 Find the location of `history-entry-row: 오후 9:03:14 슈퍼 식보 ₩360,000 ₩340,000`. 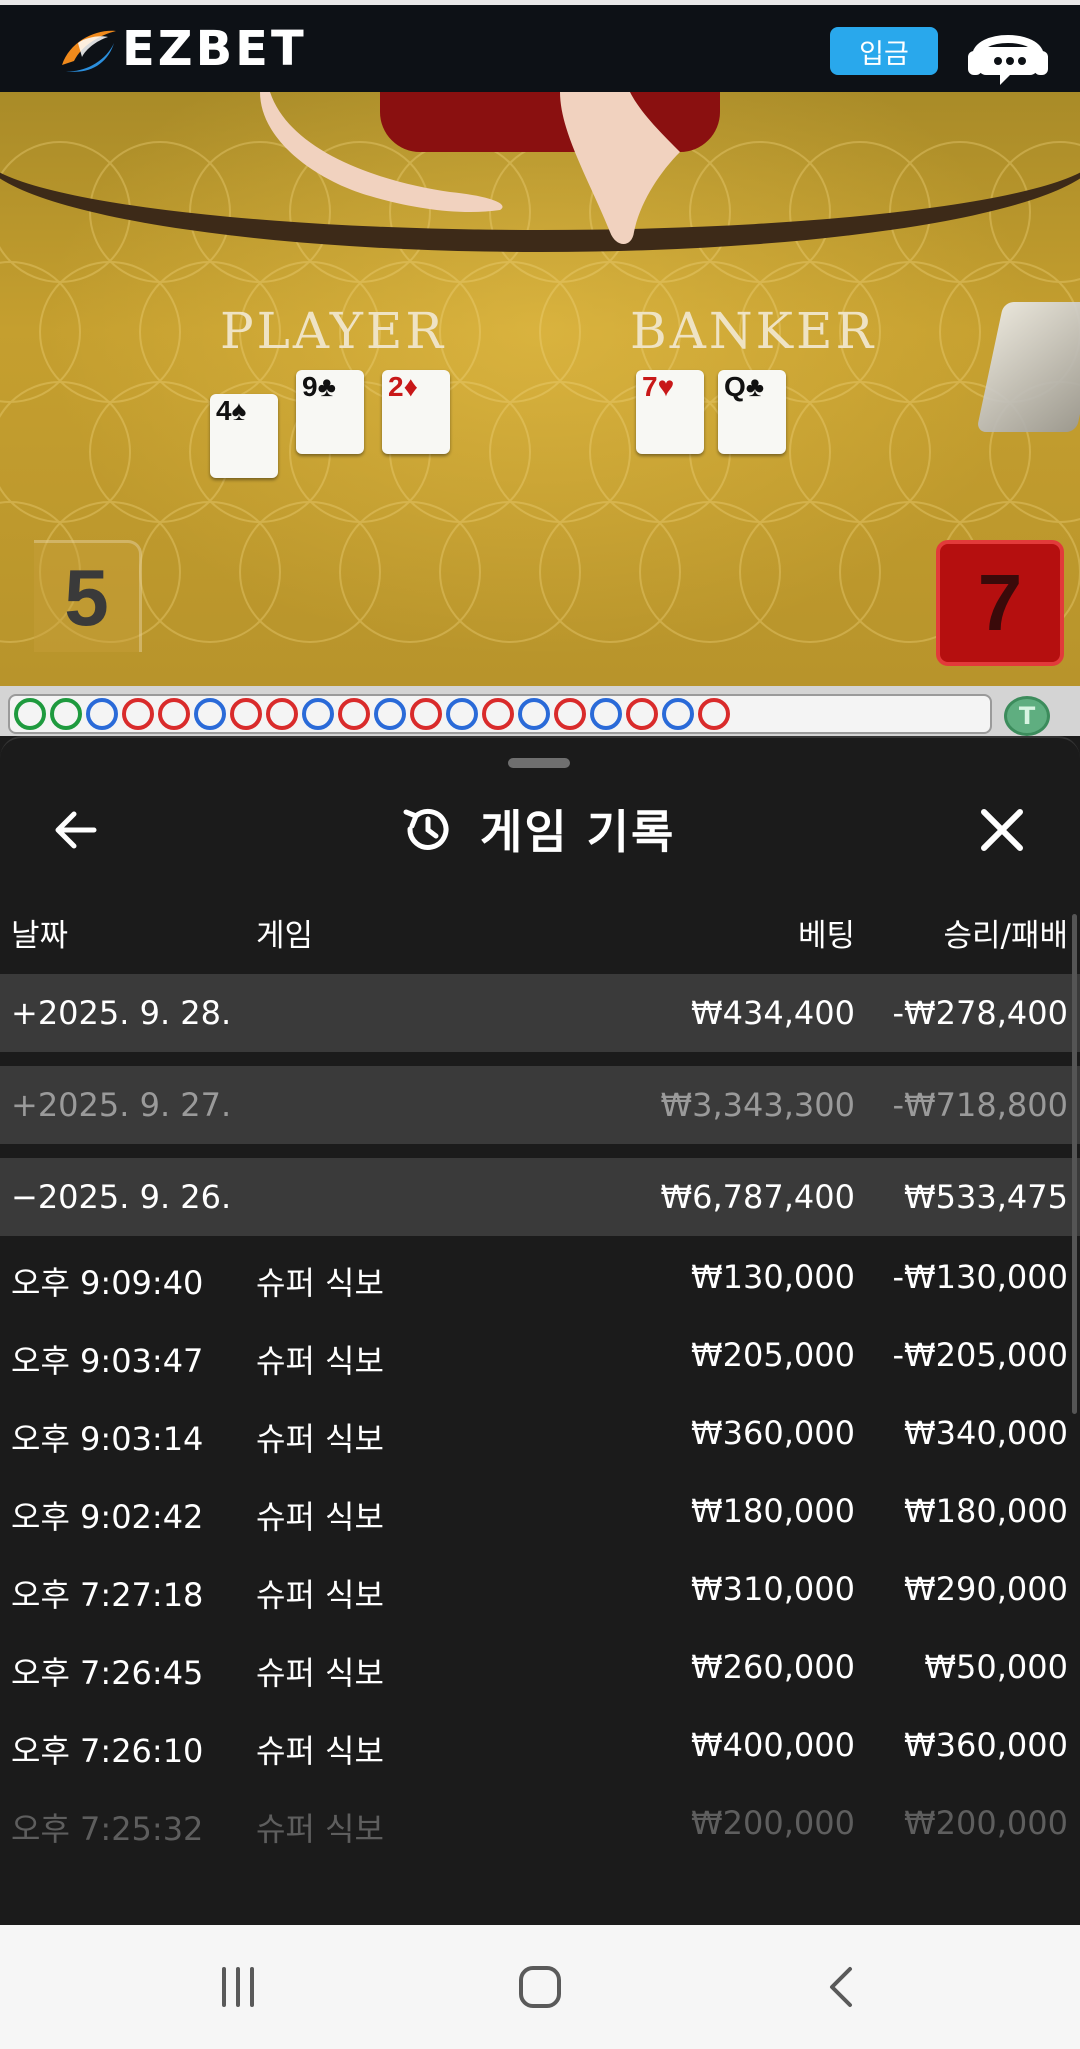

history-entry-row: 오후 9:03:14 슈퍼 식보 ₩360,000 ₩340,000 is located at coordinates (540, 1437).